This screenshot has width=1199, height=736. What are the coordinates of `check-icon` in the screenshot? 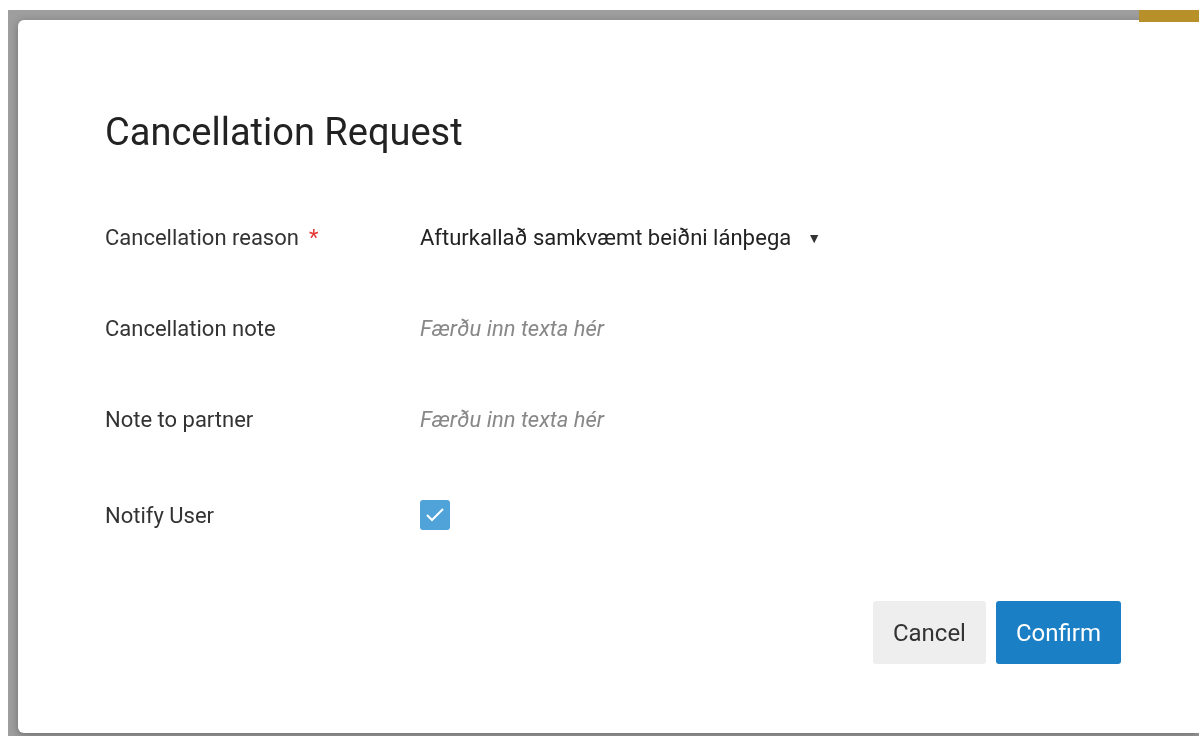 It's located at (435, 515).